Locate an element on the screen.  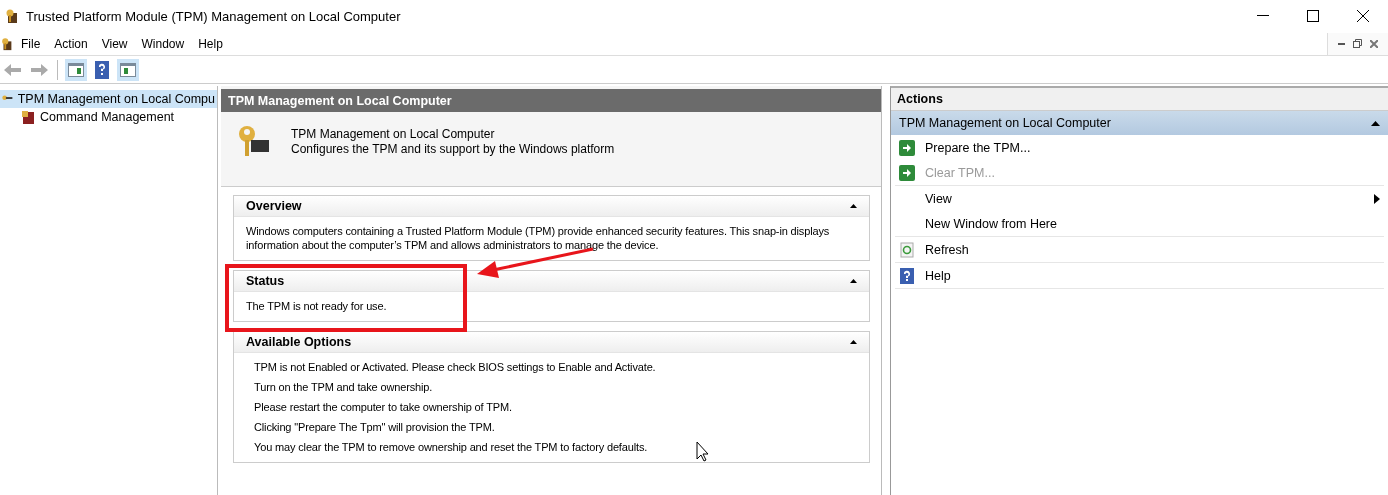
intro-title: TPM Management on Local Computer is located at coordinates (393, 134).